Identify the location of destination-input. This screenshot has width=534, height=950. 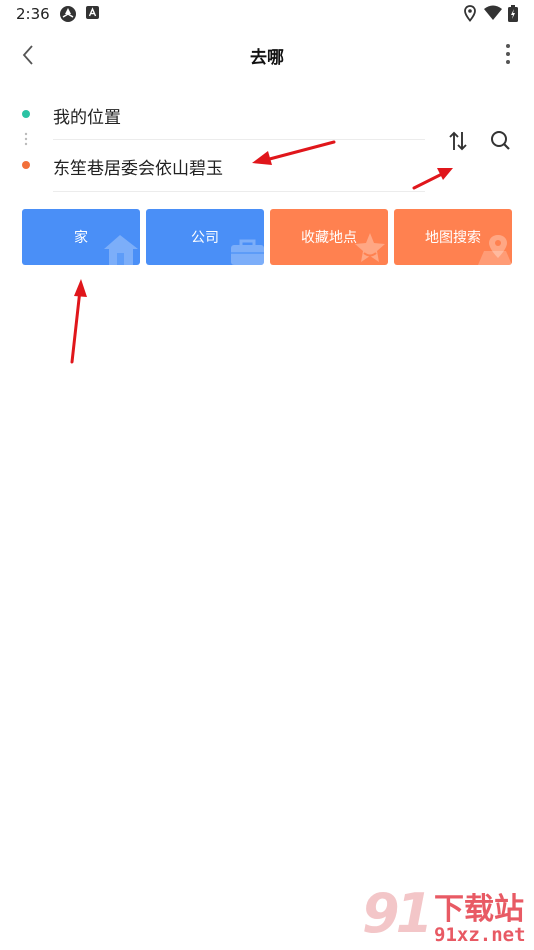
(240, 166).